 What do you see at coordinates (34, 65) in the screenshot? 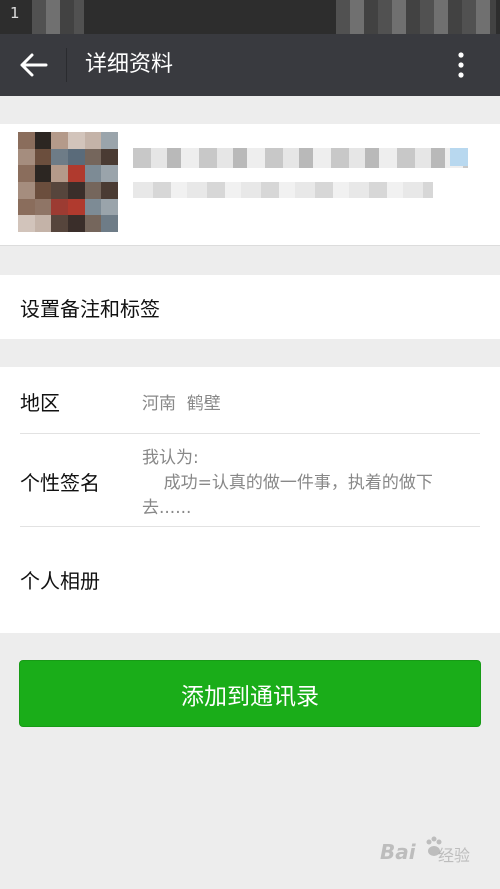
I see `arrow-left-icon` at bounding box center [34, 65].